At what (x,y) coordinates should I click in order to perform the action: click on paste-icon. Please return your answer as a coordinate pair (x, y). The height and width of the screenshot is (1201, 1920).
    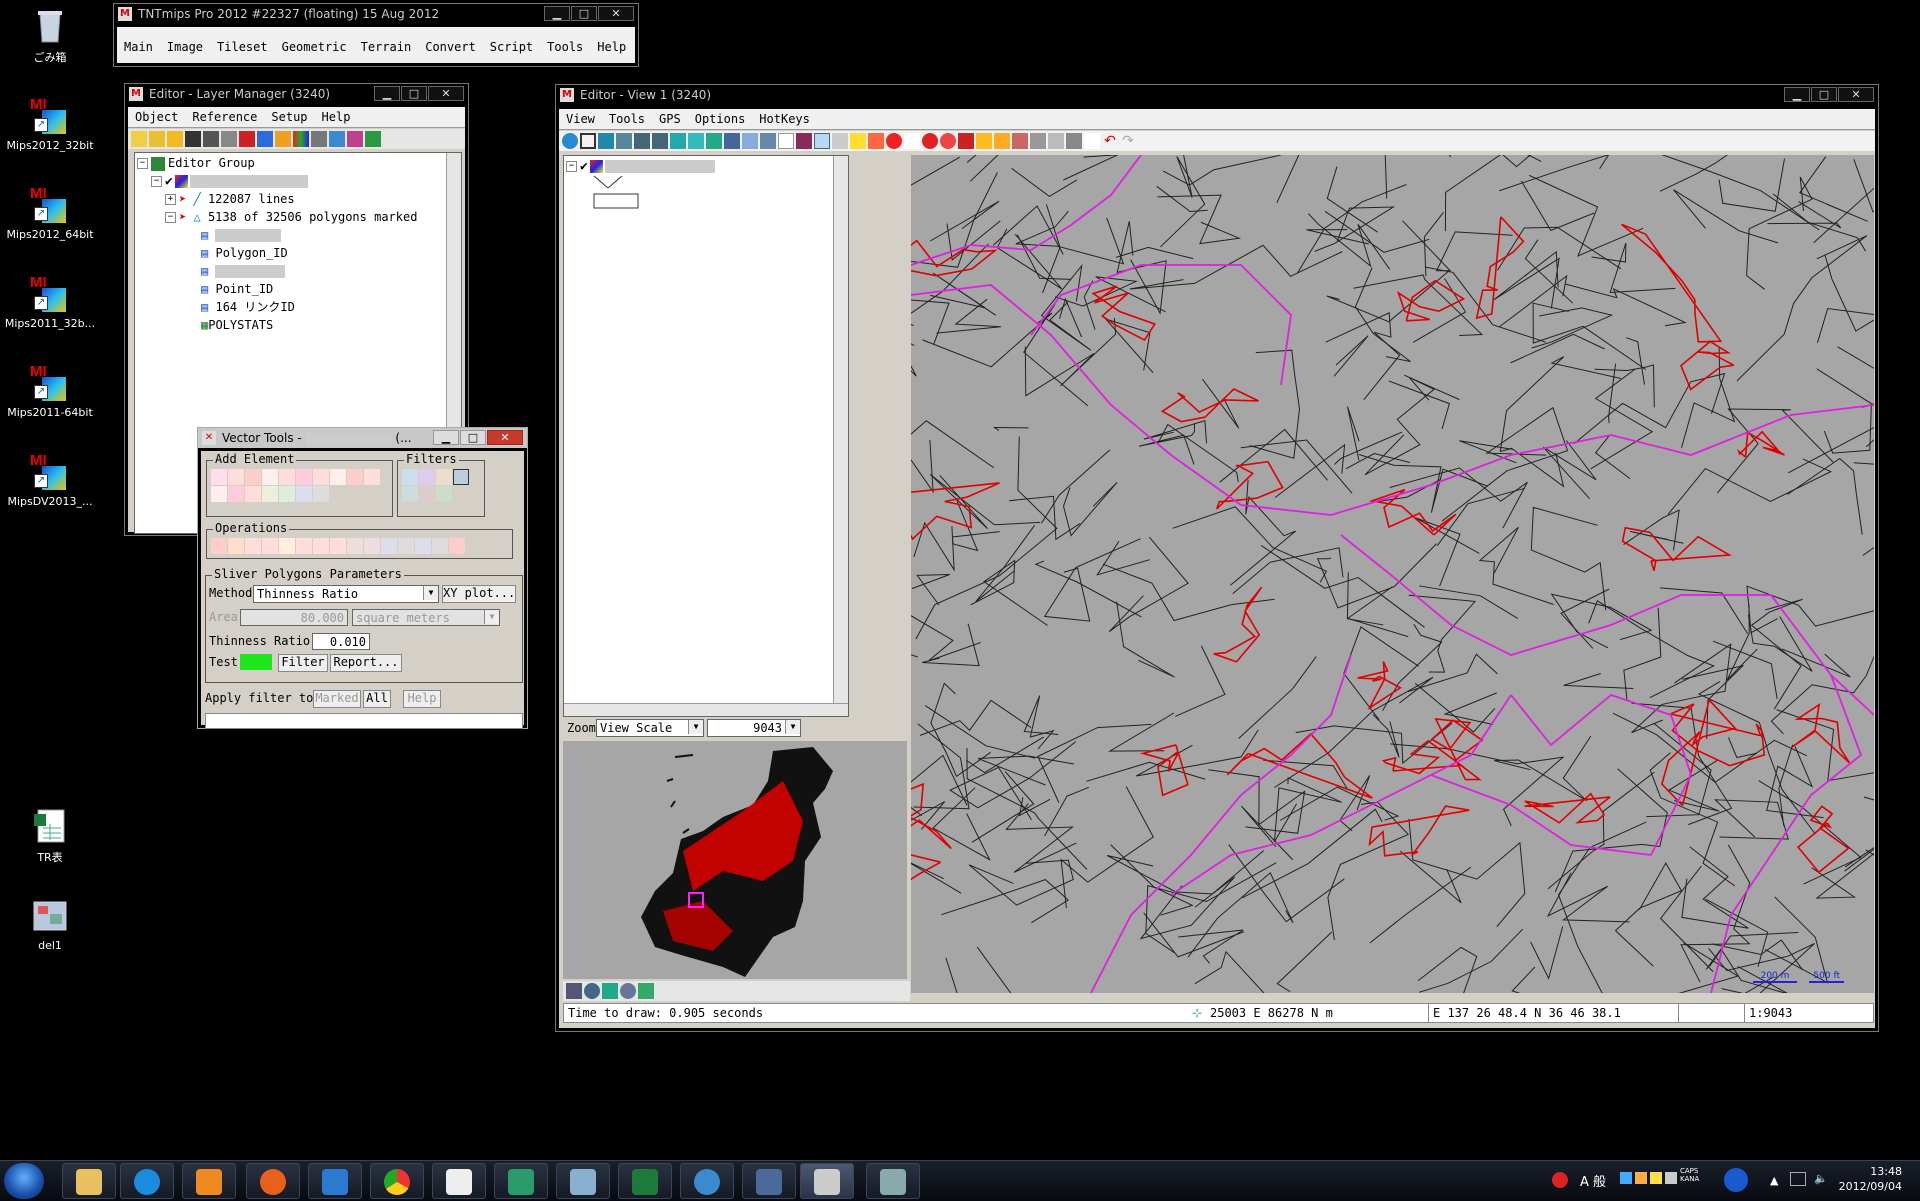
    Looking at the image, I should click on (1074, 141).